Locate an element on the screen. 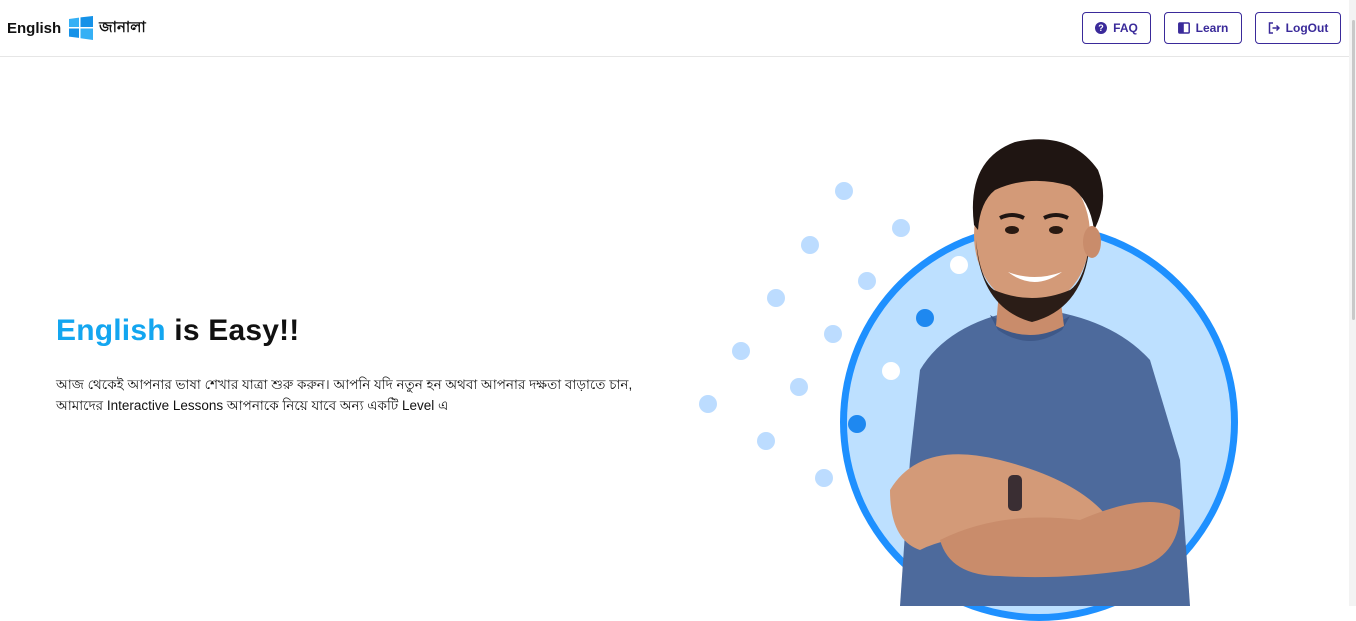  hero-title-rest: is Easy!! is located at coordinates (237, 330).